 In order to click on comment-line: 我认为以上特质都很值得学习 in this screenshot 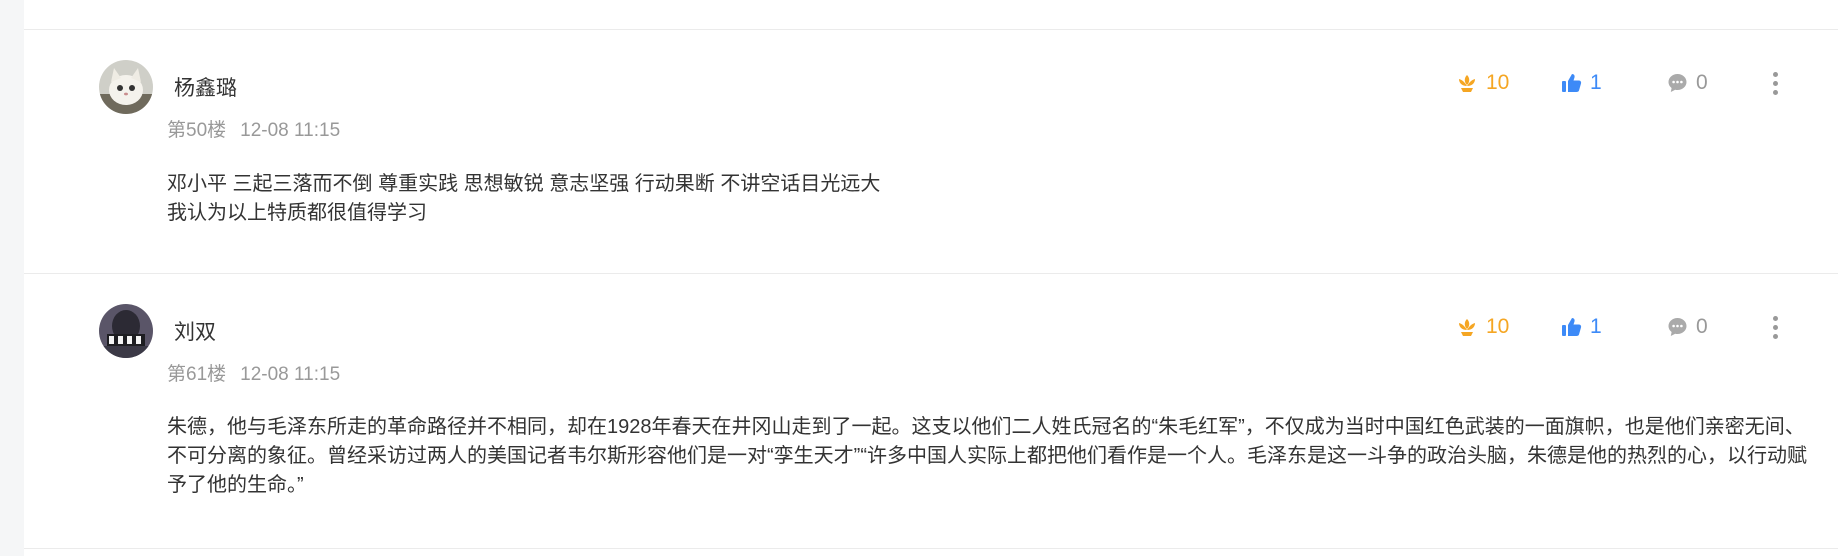, I will do `click(297, 213)`.